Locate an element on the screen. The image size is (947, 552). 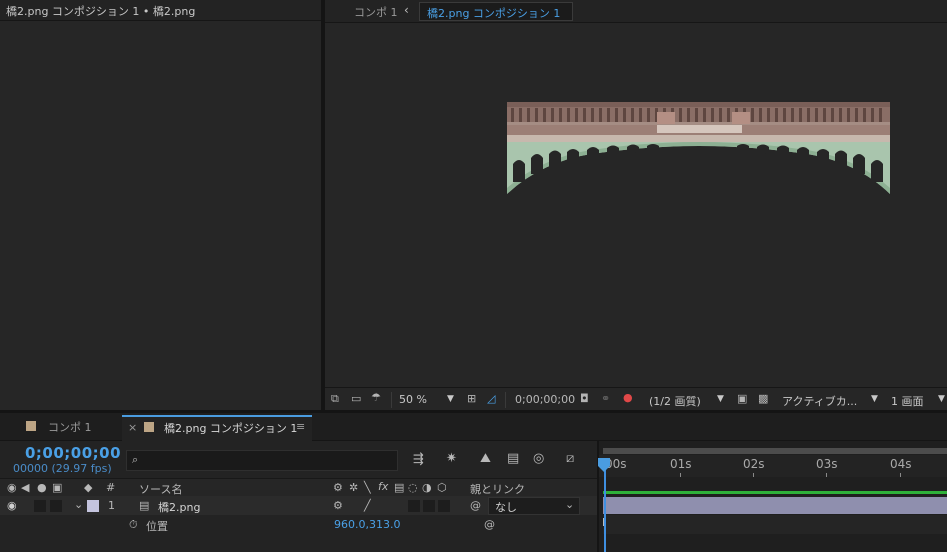
frame-blending-icon: ▤ is located at coordinates (513, 458).